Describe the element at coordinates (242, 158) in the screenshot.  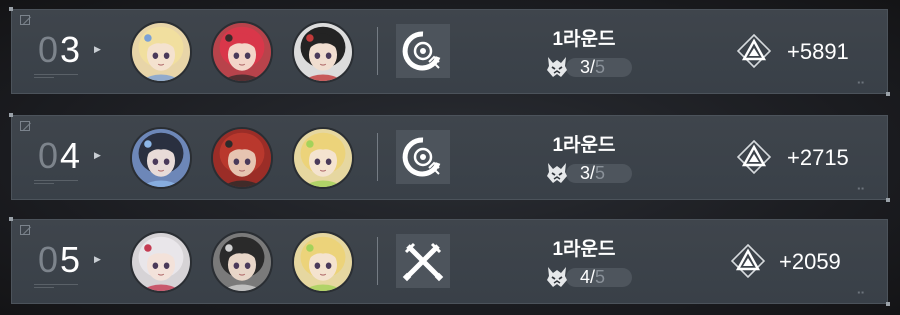
I see `red-hair-glasses-avatar` at that location.